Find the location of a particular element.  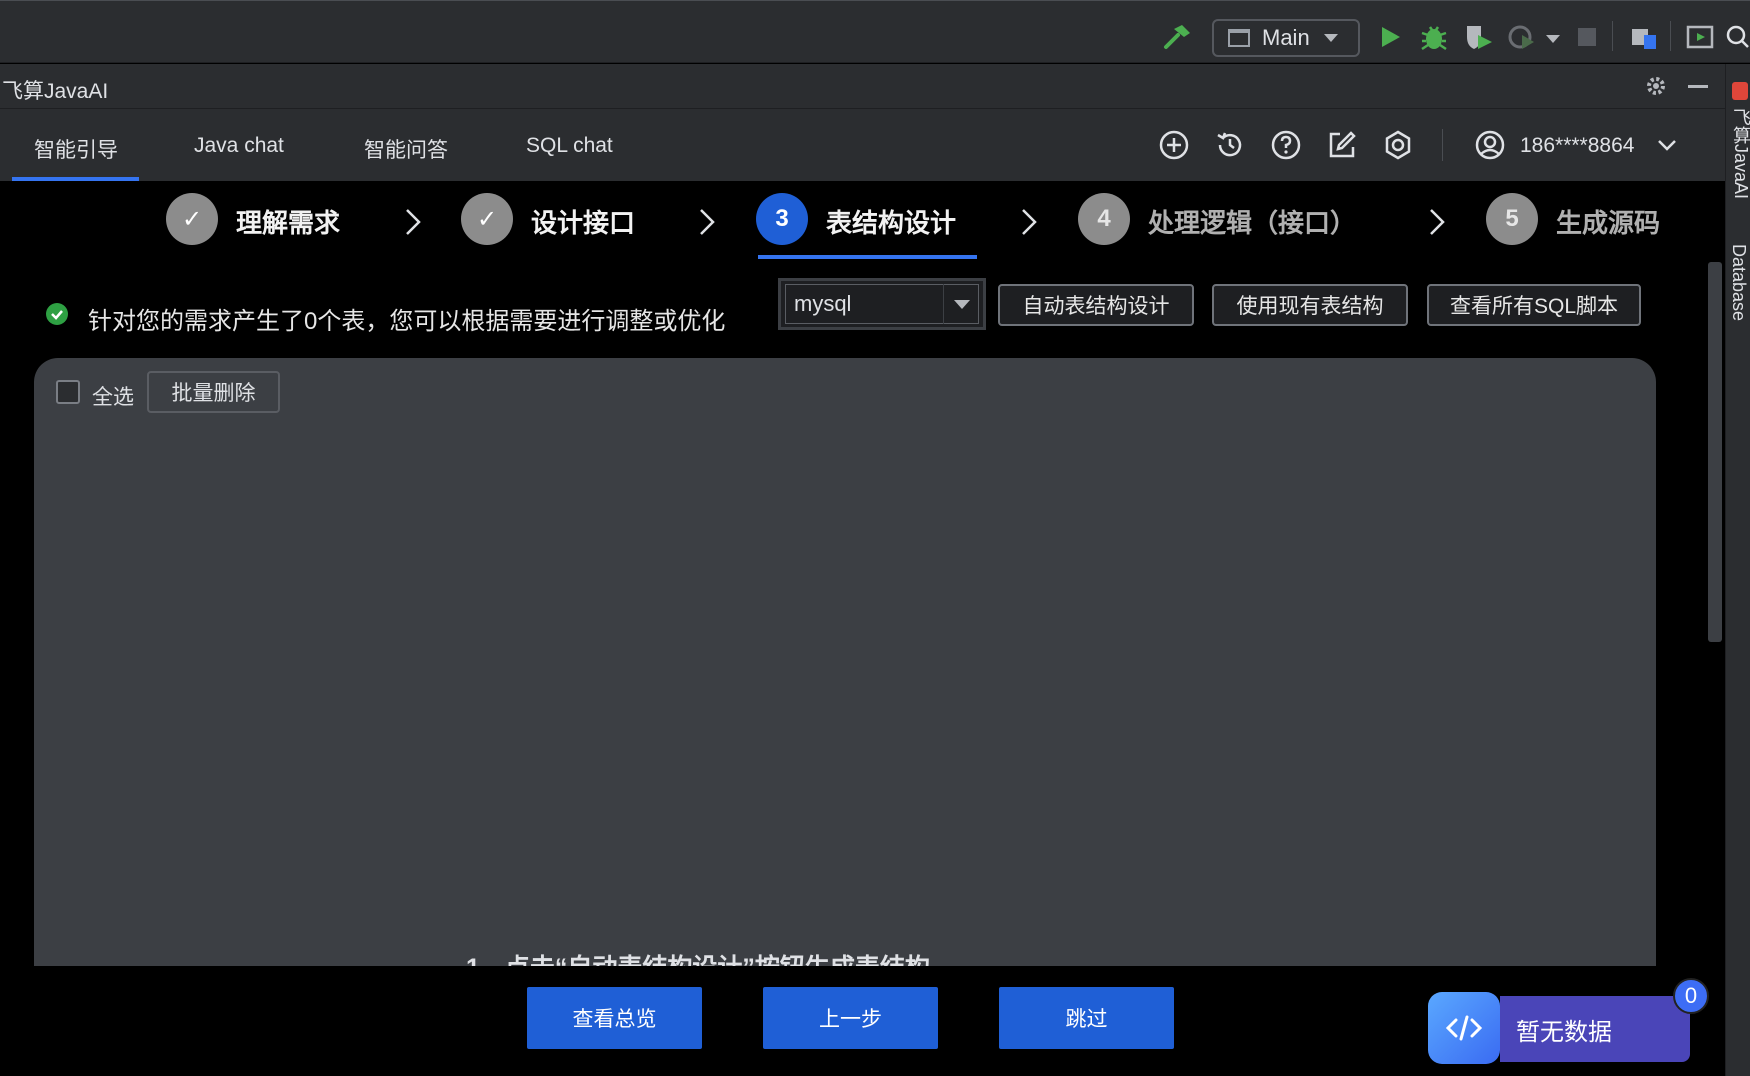

use-existing-button: 使用现有表结构 is located at coordinates (1310, 305).